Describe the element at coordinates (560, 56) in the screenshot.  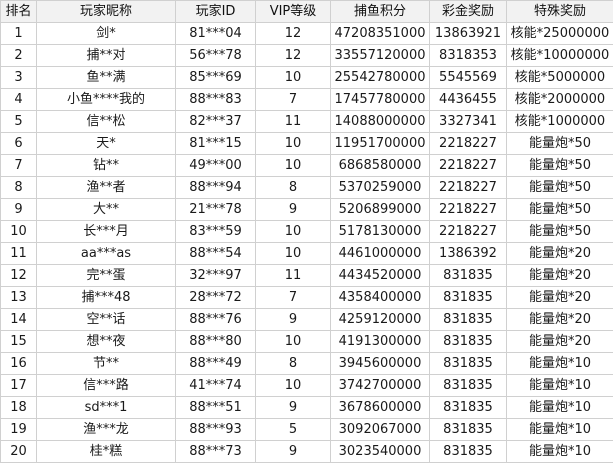
I see `cell-special-reward: 核能*10000000` at that location.